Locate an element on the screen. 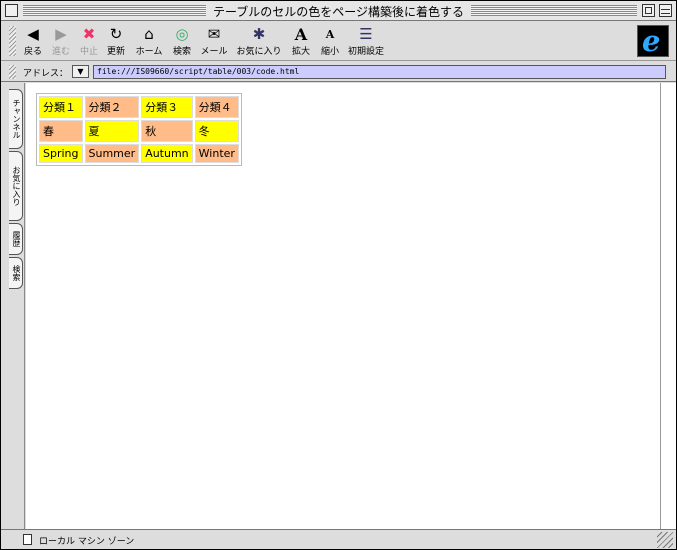 The width and height of the screenshot is (677, 550). refresh-label: 更新 is located at coordinates (115, 52).